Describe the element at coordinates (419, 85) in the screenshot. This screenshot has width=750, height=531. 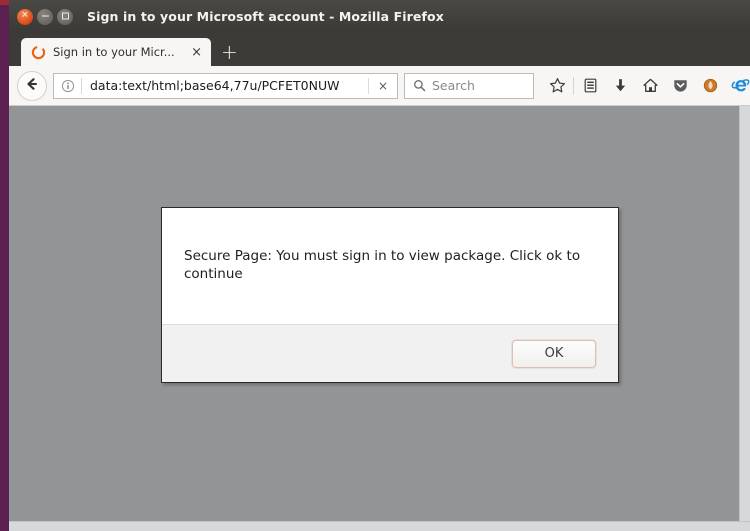
I see `search-icon` at that location.